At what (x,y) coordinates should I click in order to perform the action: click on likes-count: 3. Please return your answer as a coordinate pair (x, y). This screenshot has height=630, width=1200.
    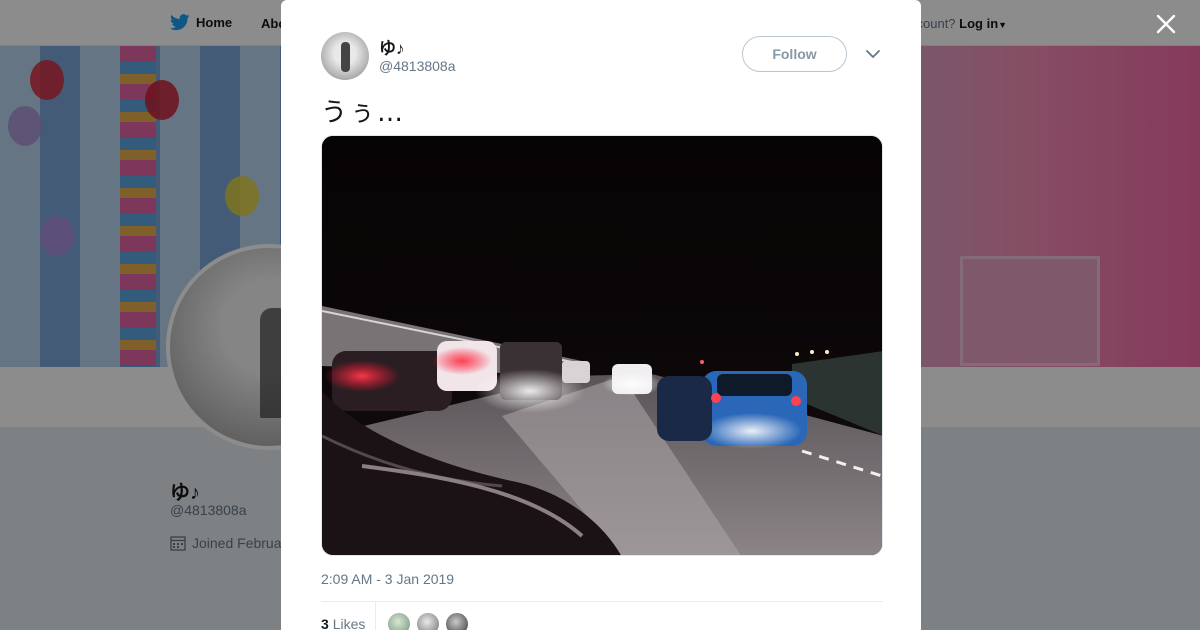
    Looking at the image, I should click on (325, 623).